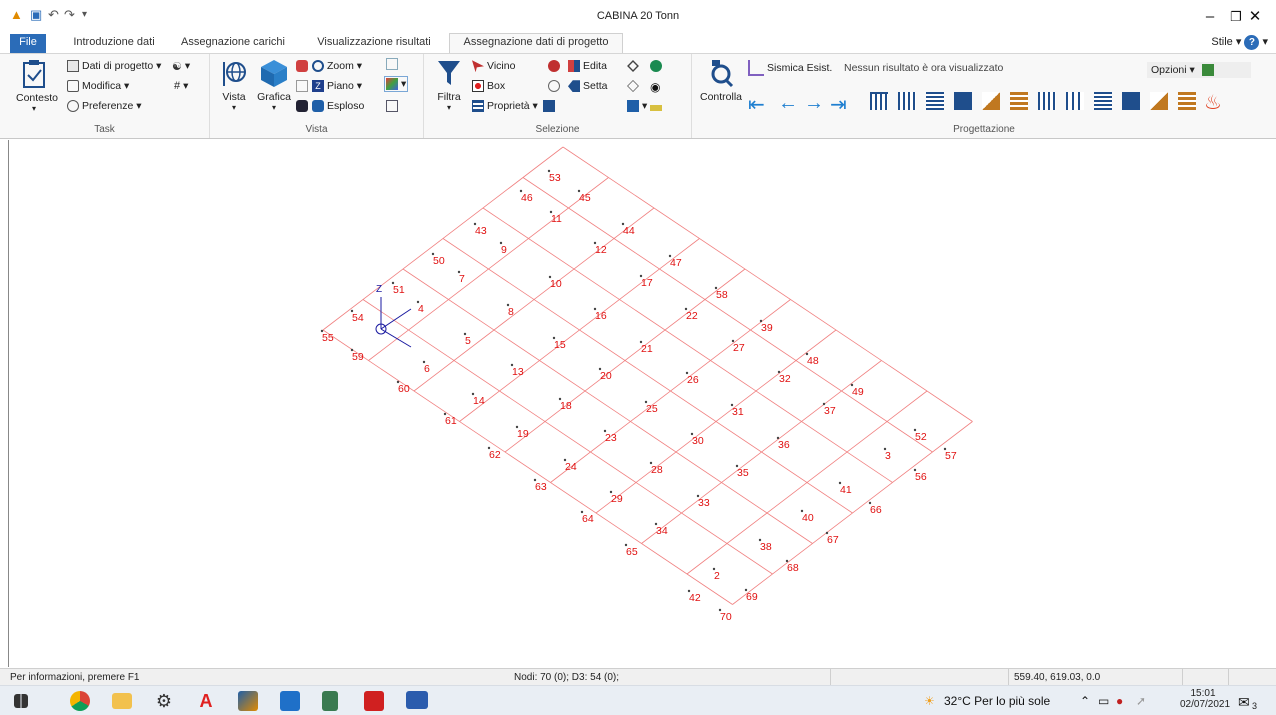 Image resolution: width=1276 pixels, height=715 pixels. What do you see at coordinates (421, 309) in the screenshot?
I see `node-label: 4` at bounding box center [421, 309].